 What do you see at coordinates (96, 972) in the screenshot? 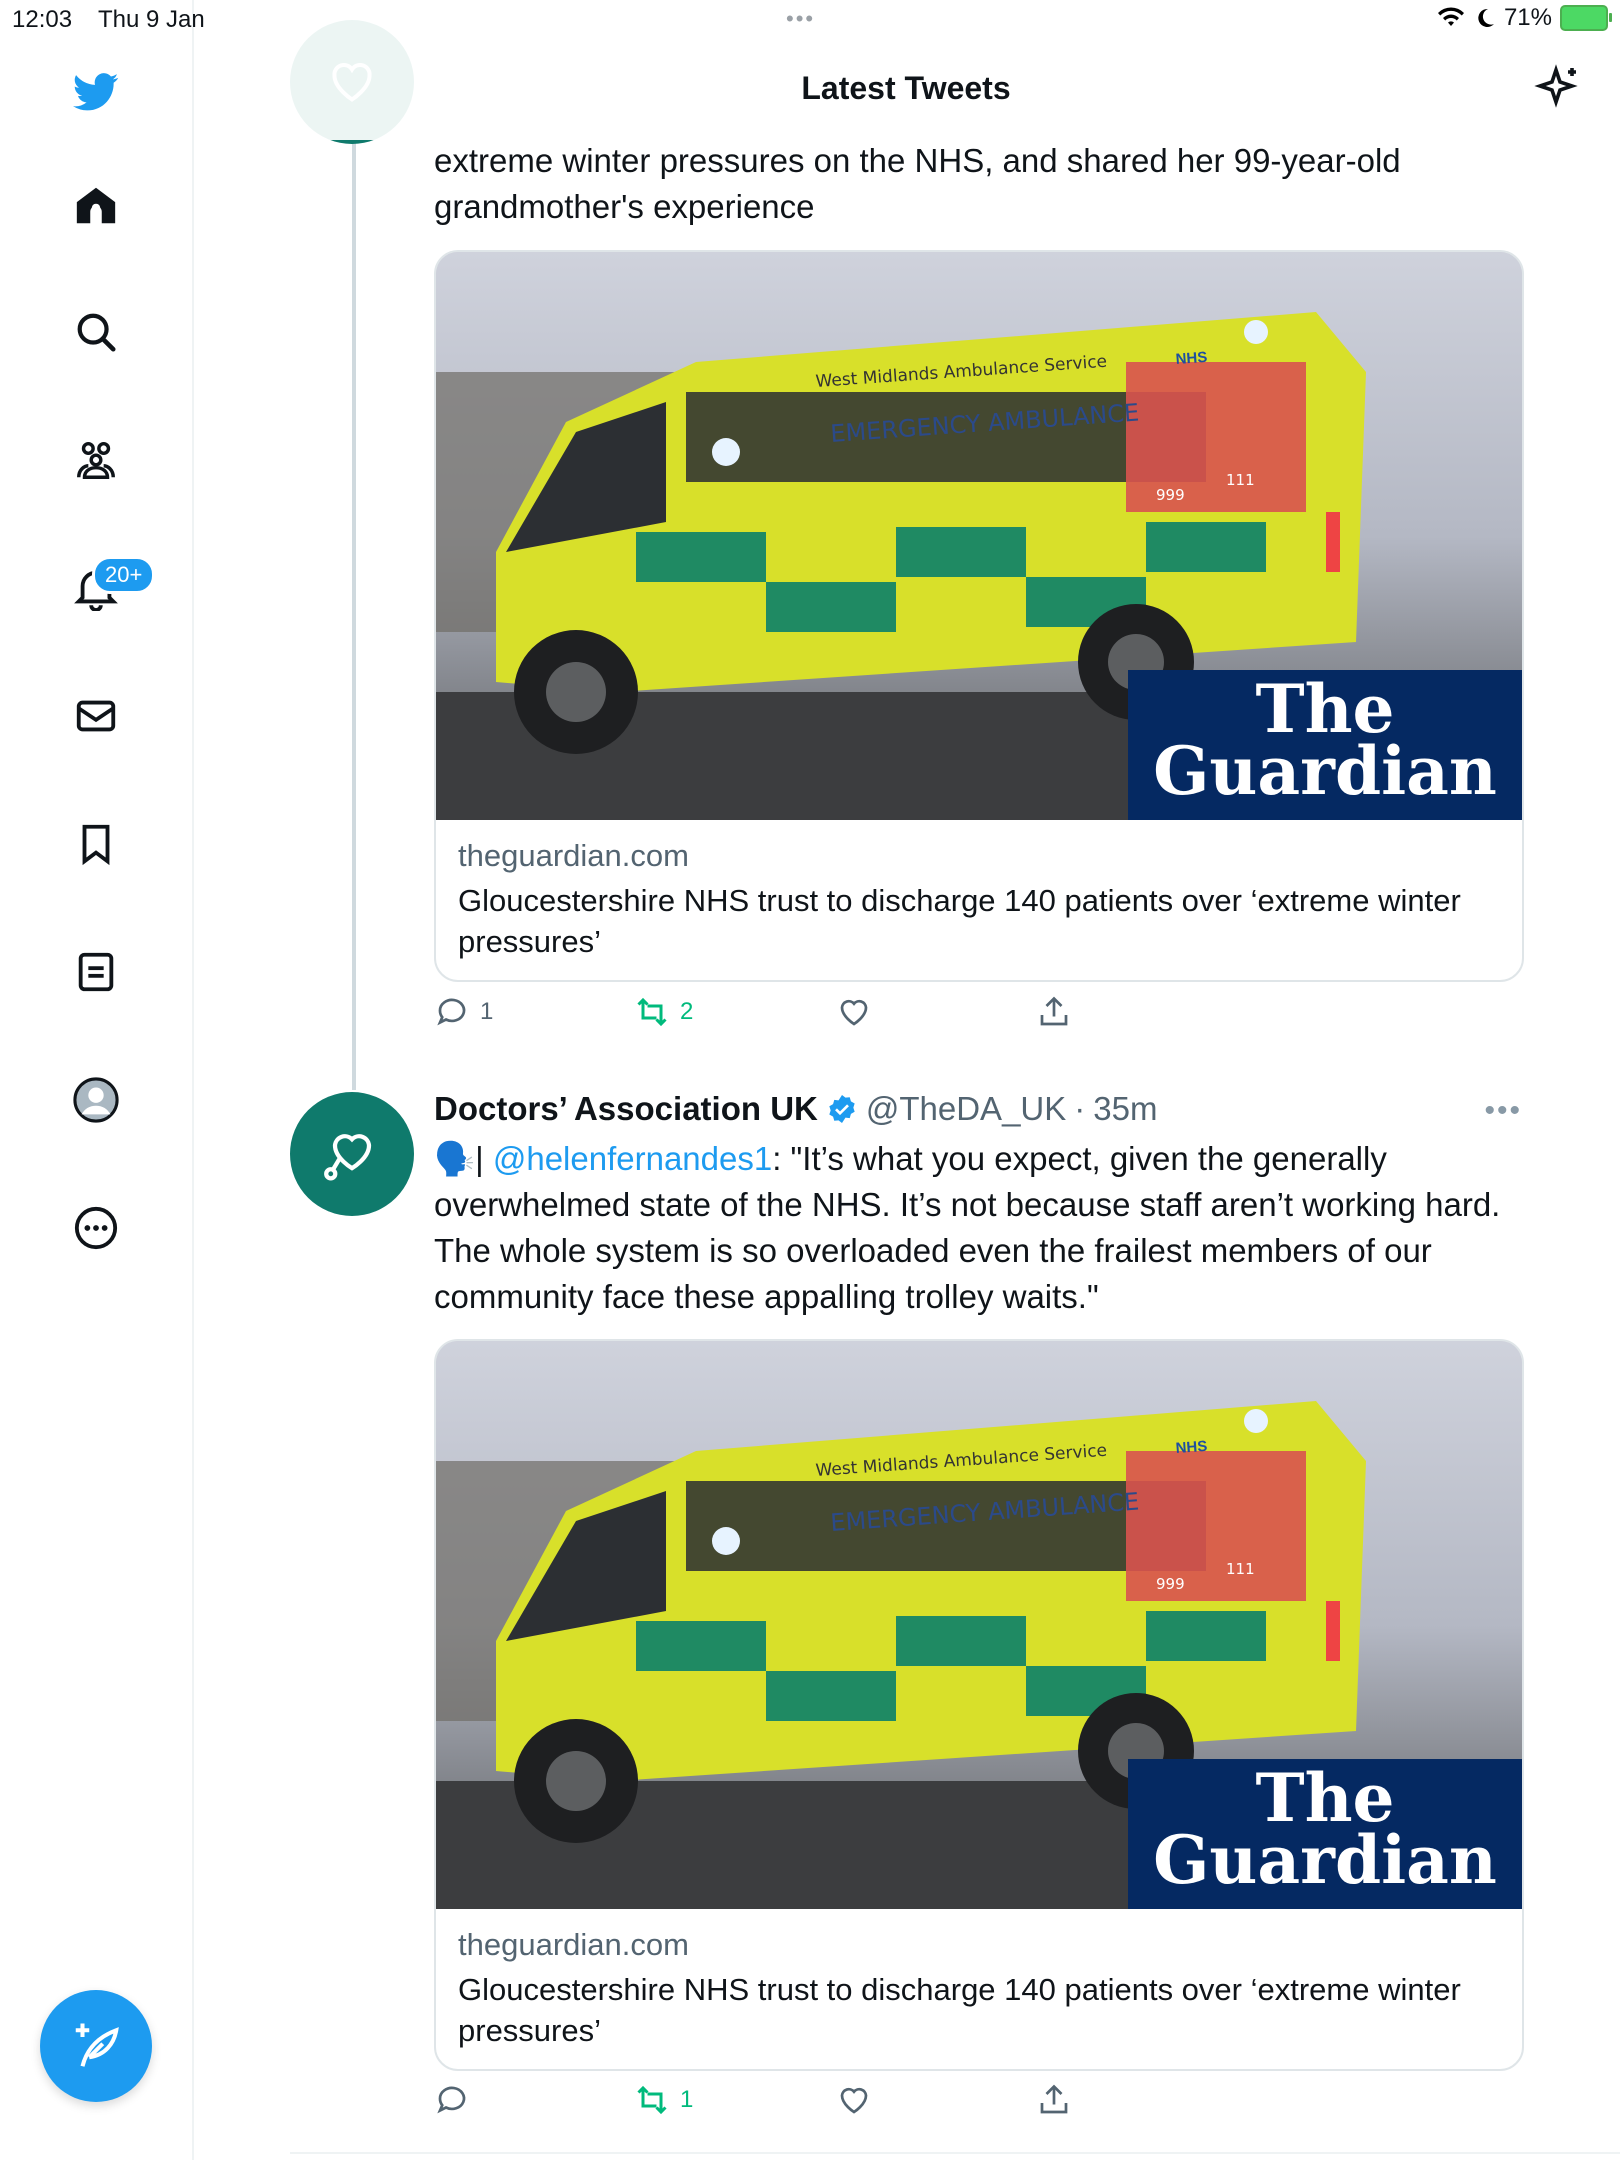
I see `lists-icon` at bounding box center [96, 972].